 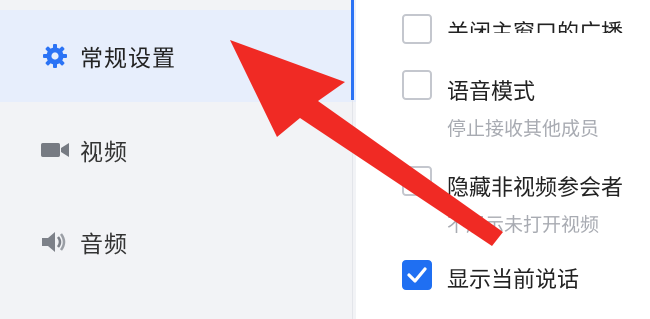 What do you see at coordinates (513, 280) in the screenshot?
I see `option-title: 显示当前说话` at bounding box center [513, 280].